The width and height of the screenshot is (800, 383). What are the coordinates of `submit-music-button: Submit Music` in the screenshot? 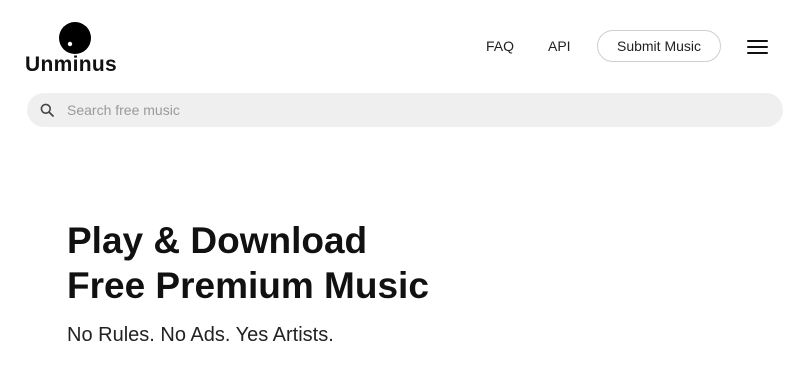 It's located at (659, 46).